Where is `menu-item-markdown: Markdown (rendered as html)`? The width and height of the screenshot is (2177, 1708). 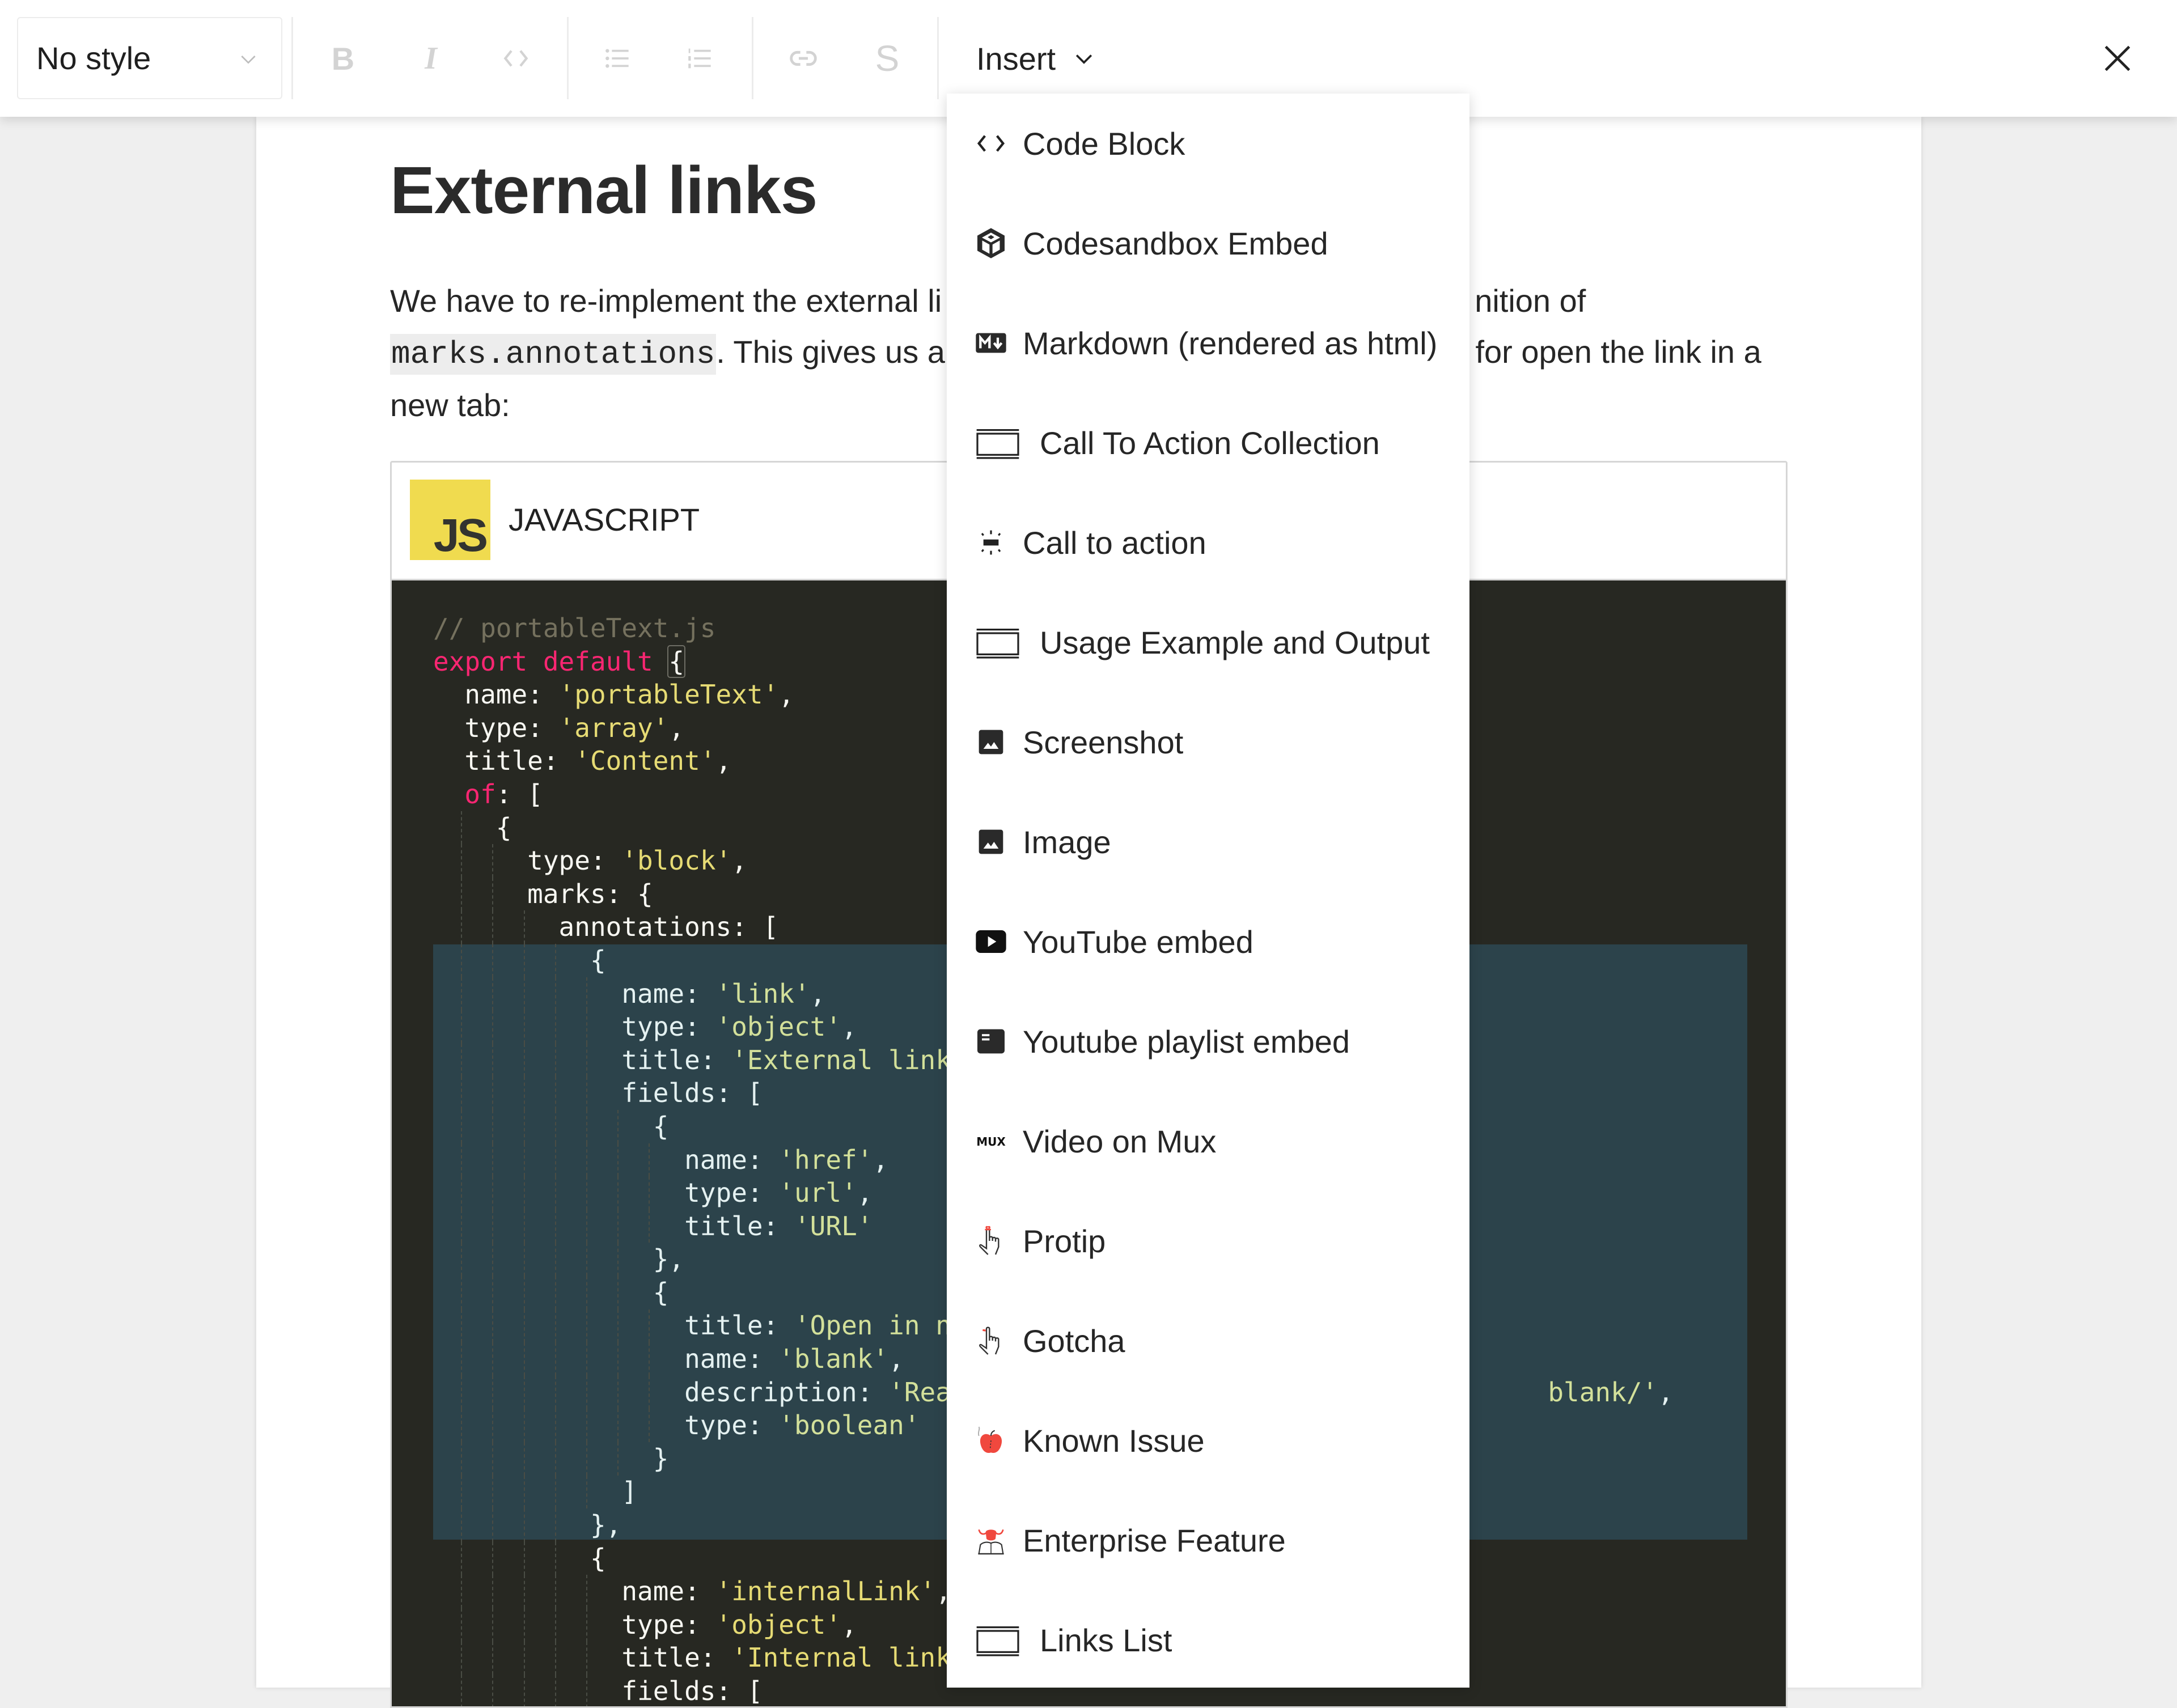
menu-item-markdown: Markdown (rendered as html) is located at coordinates (1208, 343).